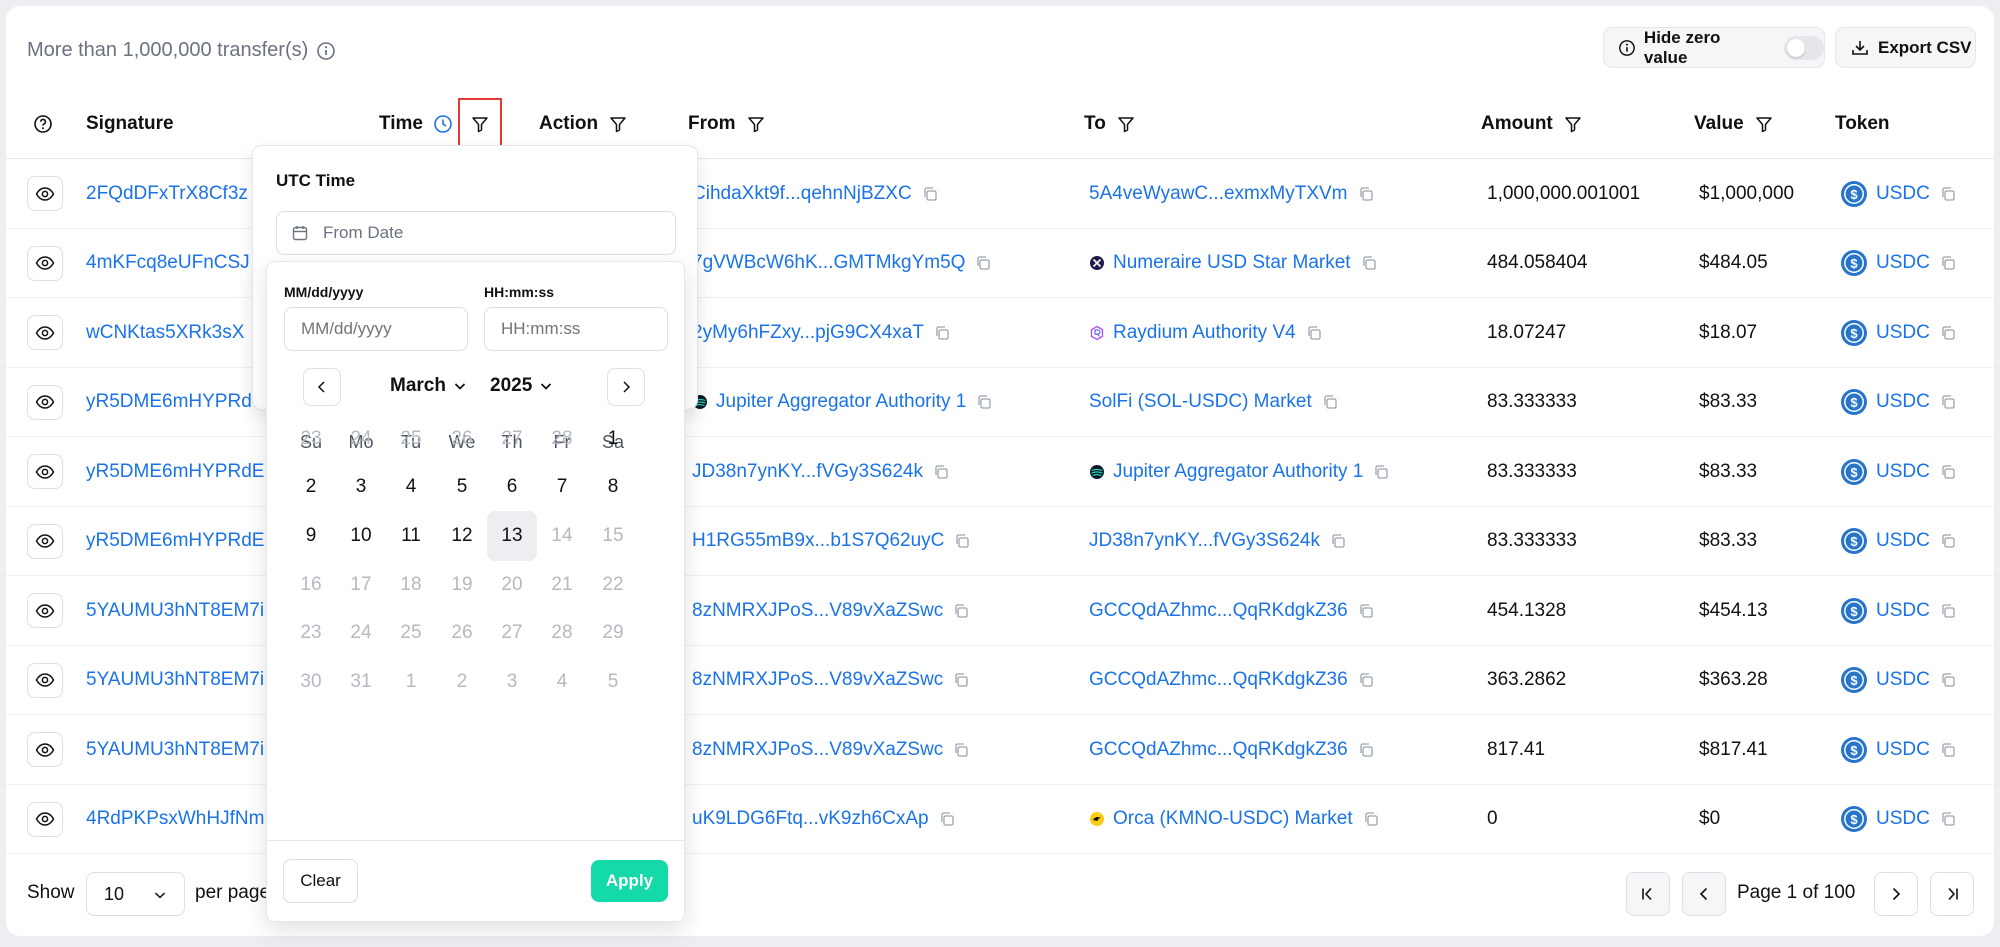 The width and height of the screenshot is (2000, 947). I want to click on prev-month-button, so click(322, 387).